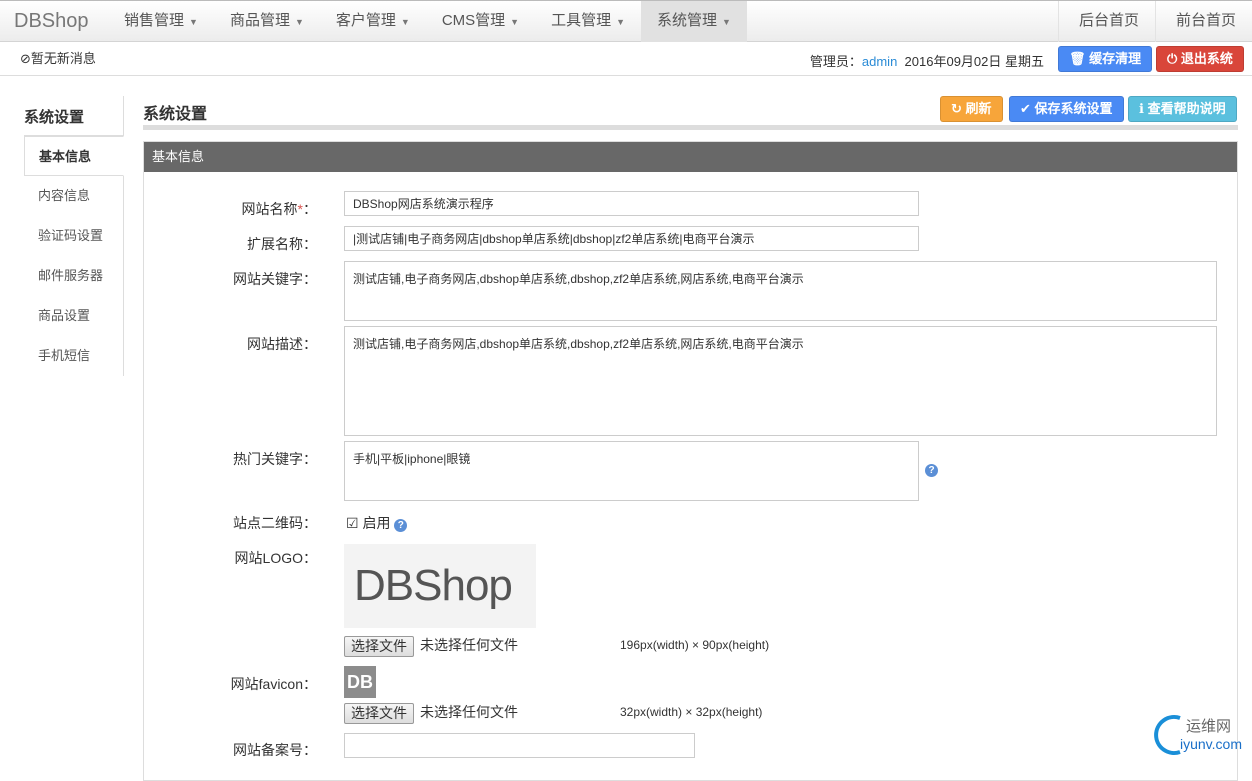 The height and width of the screenshot is (781, 1252). Describe the element at coordinates (1077, 58) in the screenshot. I see `trash-icon: 🗑` at that location.